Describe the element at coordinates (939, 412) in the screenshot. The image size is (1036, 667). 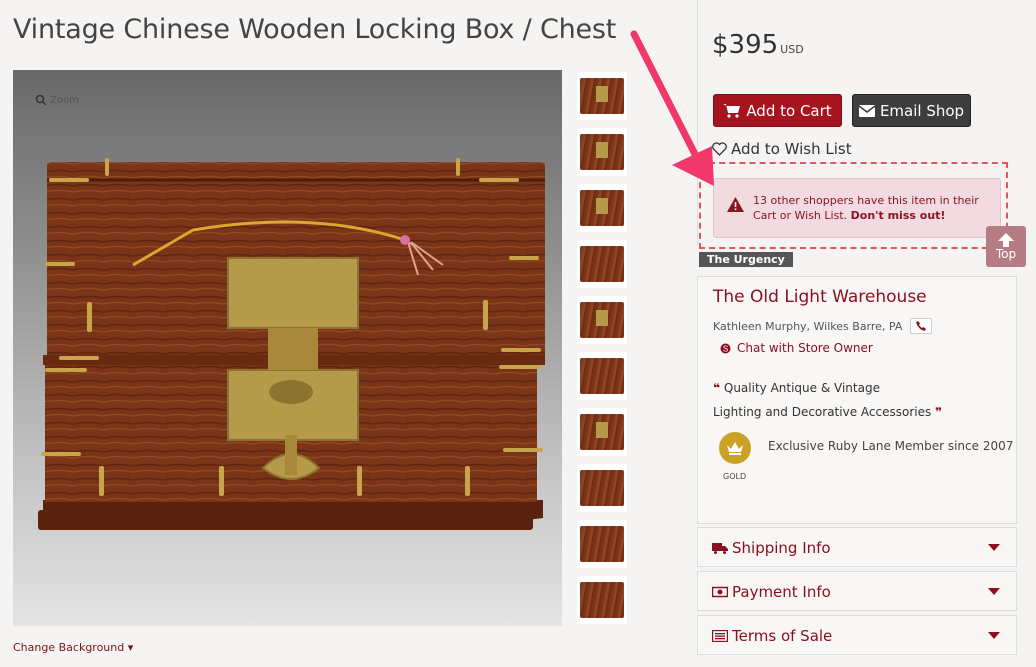
I see `quote-close-icon: ❞` at that location.